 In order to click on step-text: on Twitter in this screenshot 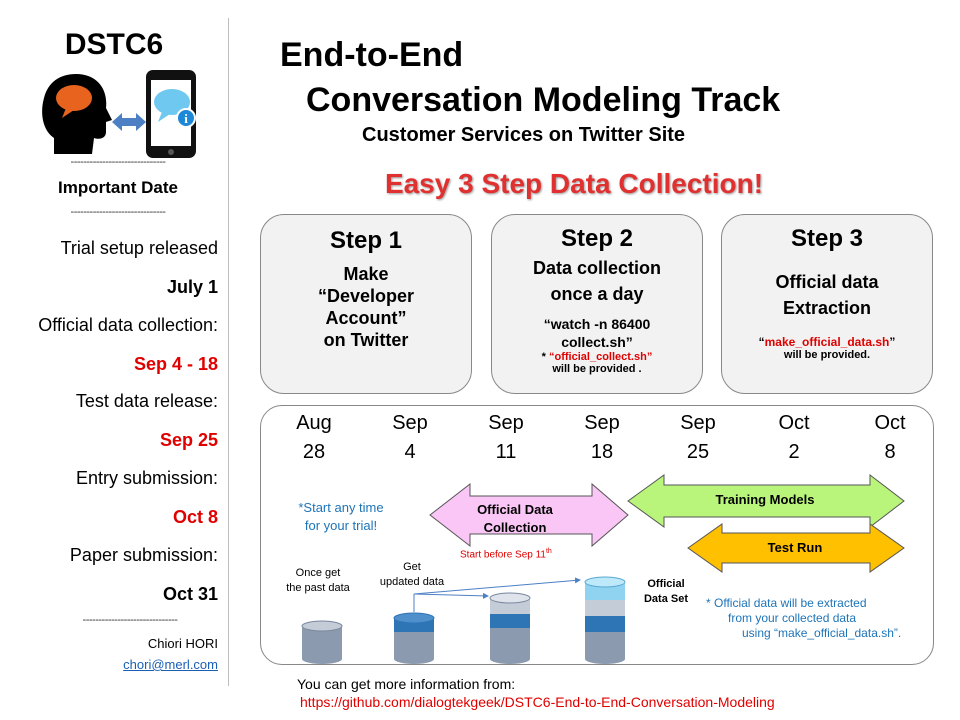, I will do `click(366, 340)`.